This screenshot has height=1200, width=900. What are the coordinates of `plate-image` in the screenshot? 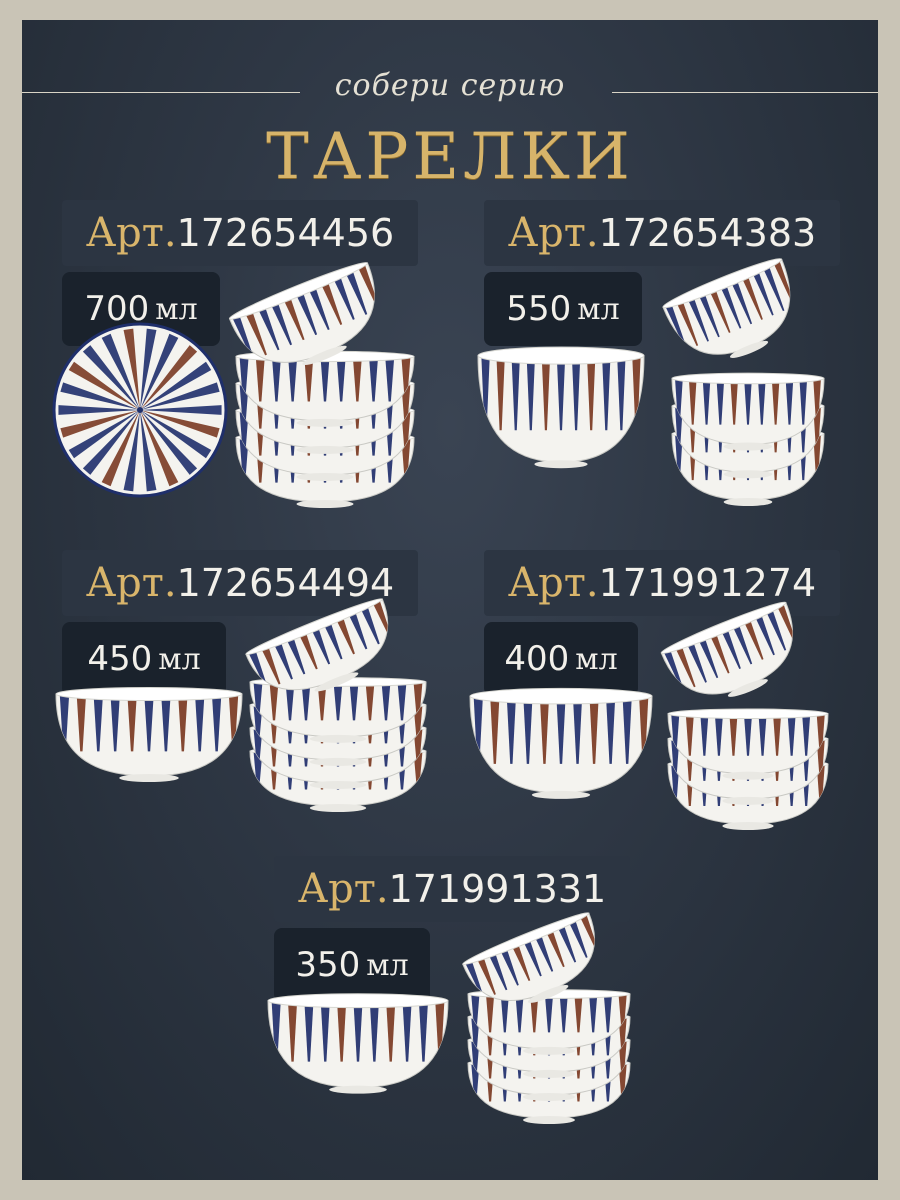 It's located at (140, 410).